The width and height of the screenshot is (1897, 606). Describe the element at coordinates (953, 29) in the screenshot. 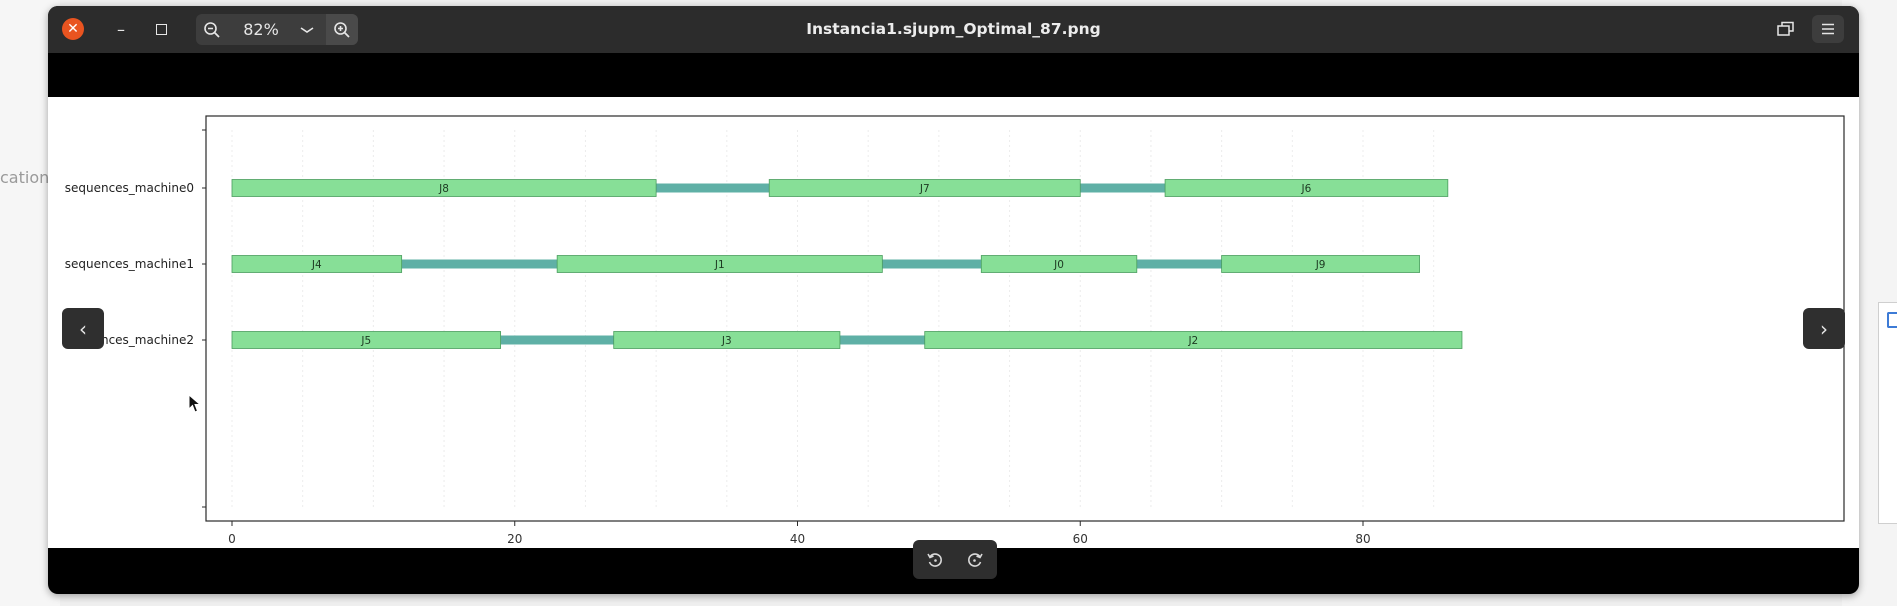

I see `title-bar: Instancia1.sjupm_Optimal_87.png ✕ – 82%` at that location.